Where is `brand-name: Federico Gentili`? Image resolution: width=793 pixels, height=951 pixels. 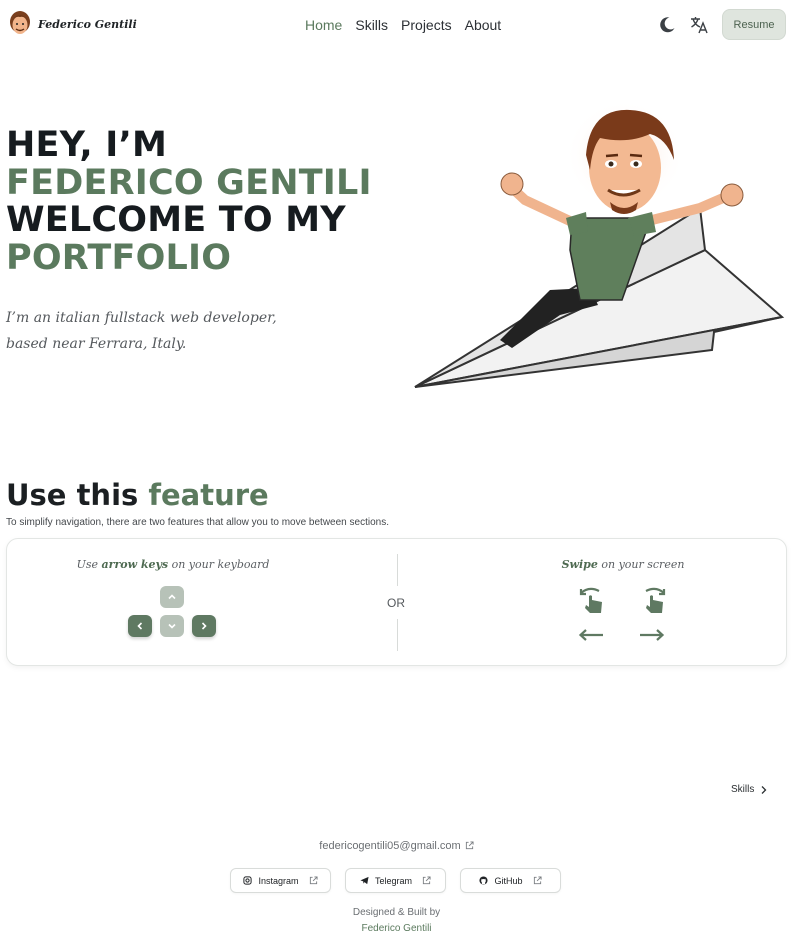 brand-name: Federico Gentili is located at coordinates (87, 24).